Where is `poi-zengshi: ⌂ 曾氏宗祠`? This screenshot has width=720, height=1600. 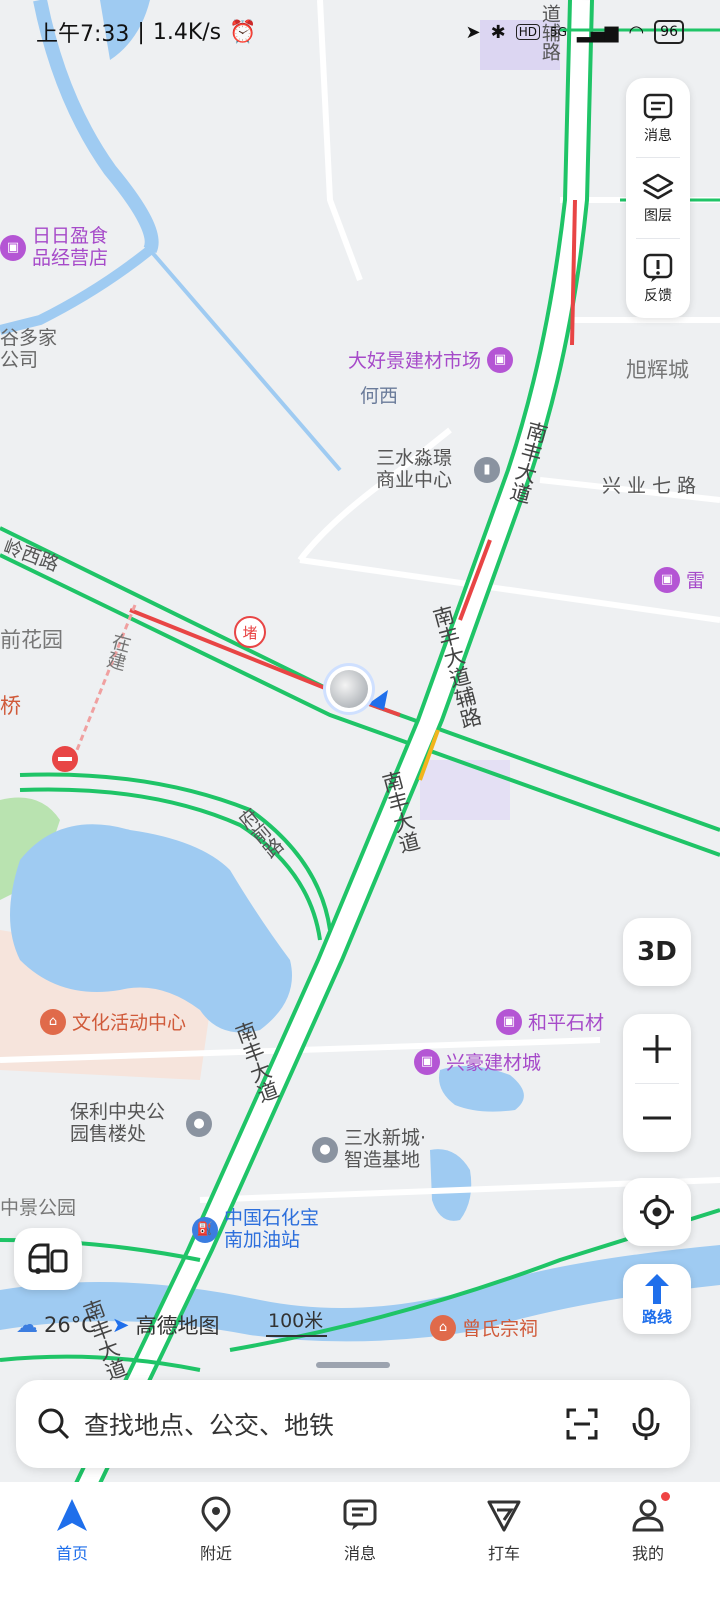
poi-zengshi: ⌂ 曾氏宗祠 is located at coordinates (484, 1327).